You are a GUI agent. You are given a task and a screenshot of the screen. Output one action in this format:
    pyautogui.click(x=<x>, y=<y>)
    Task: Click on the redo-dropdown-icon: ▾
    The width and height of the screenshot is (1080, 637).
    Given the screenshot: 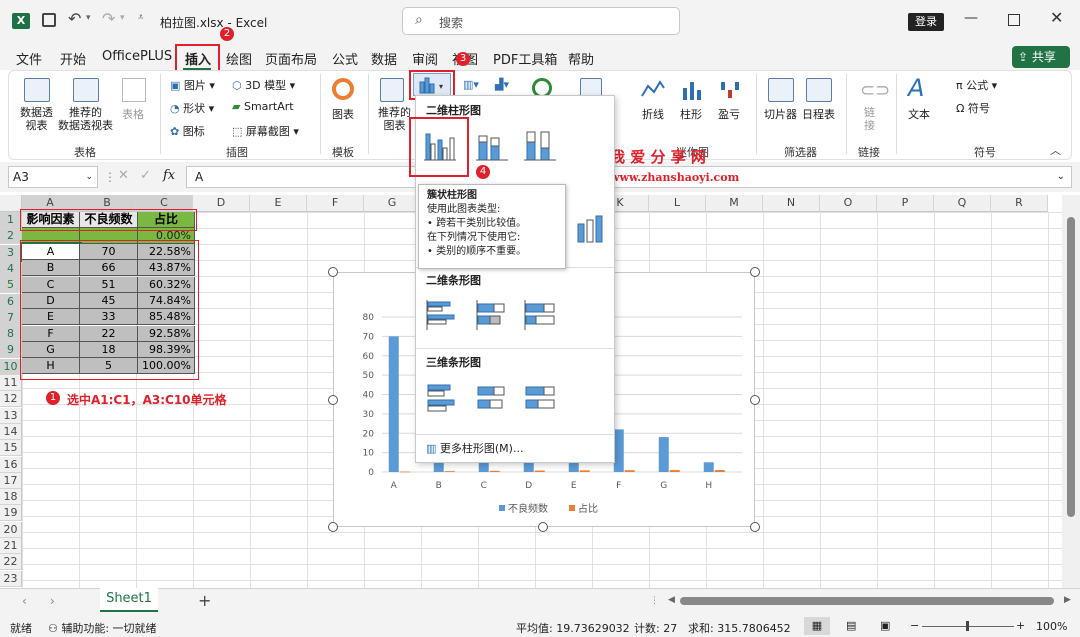 What is the action you would take?
    pyautogui.click(x=122, y=18)
    